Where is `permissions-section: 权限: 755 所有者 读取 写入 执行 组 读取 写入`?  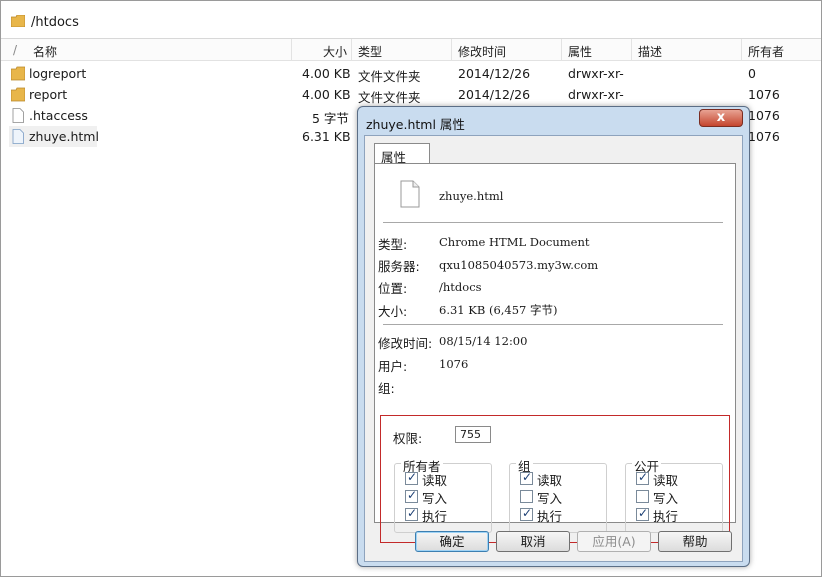
permissions-section: 权限: 755 所有者 读取 写入 执行 组 读取 写入 is located at coordinates (555, 479).